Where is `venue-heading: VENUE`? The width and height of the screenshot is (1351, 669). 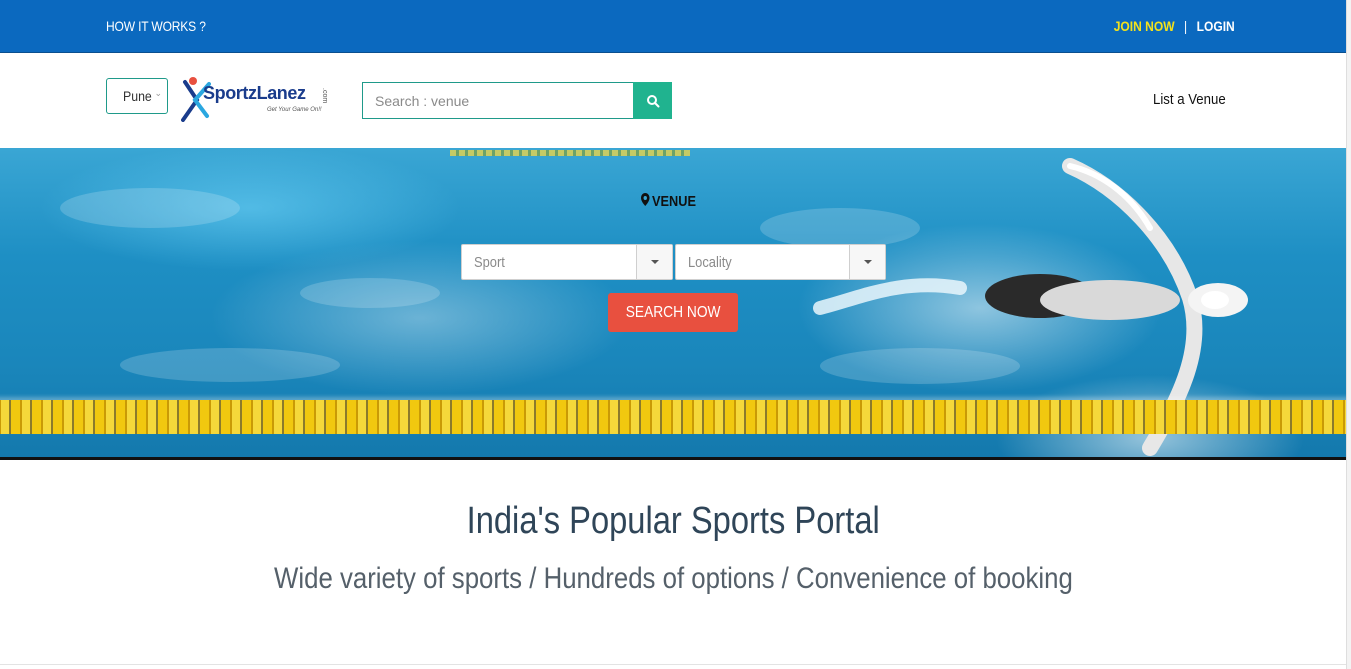
venue-heading: VENUE is located at coordinates (668, 201).